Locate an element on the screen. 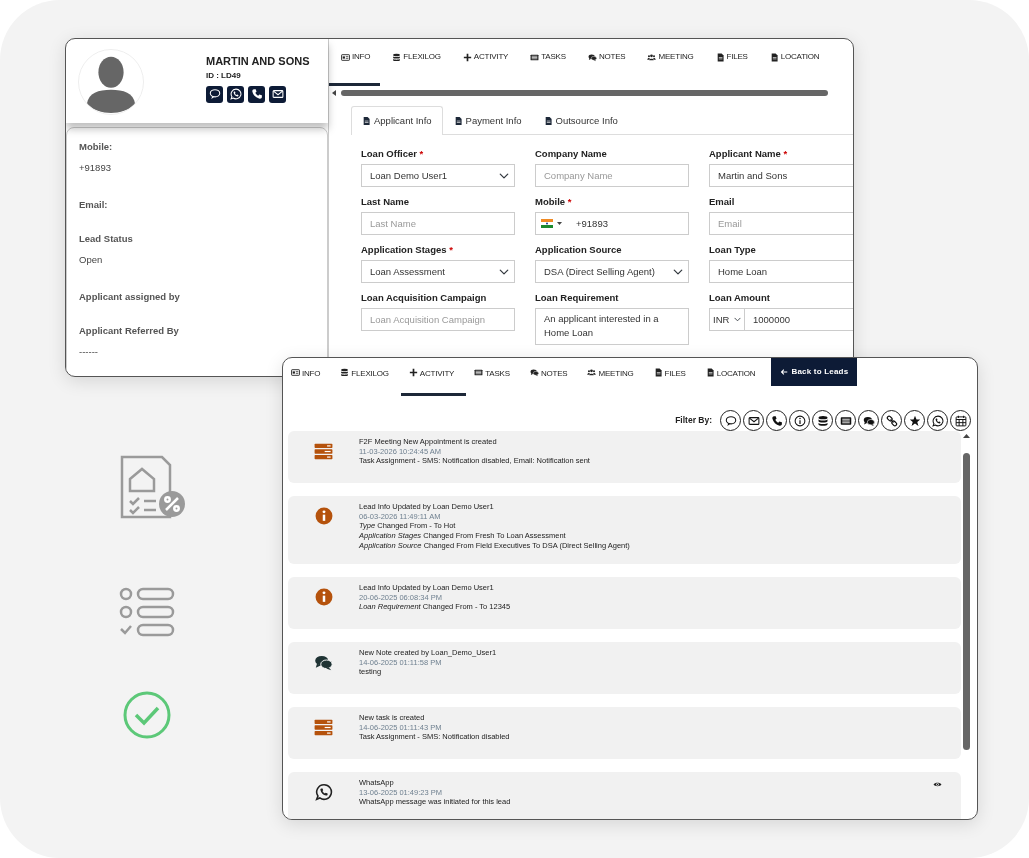 Image resolution: width=1029 pixels, height=858 pixels. tab: Applicant Info is located at coordinates (397, 121).